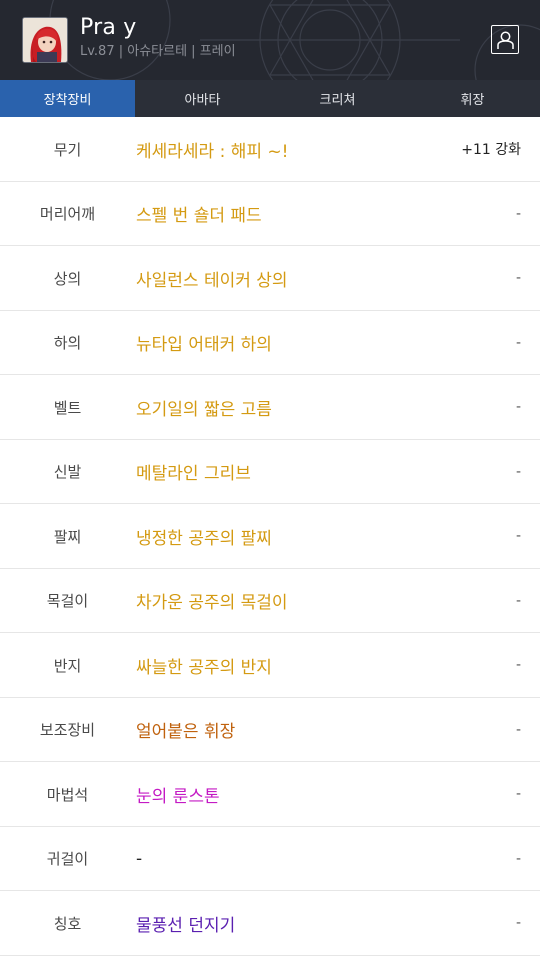  What do you see at coordinates (67, 472) in the screenshot?
I see `slot-label: 신발` at bounding box center [67, 472].